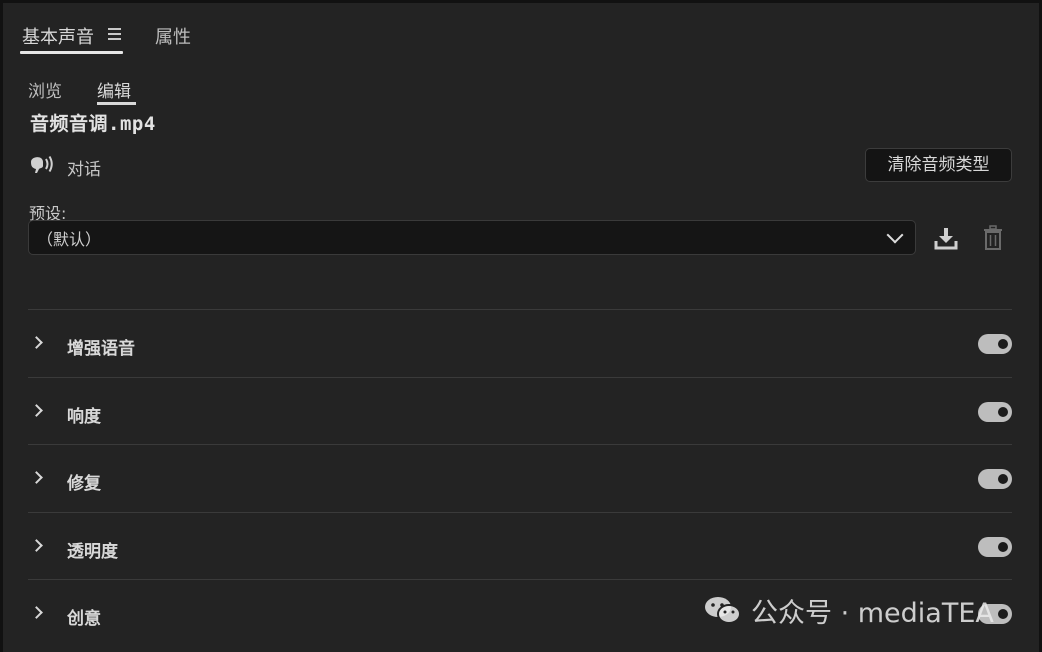 The image size is (1042, 652). I want to click on clear-audio-type-button: 清除音频类型, so click(938, 165).